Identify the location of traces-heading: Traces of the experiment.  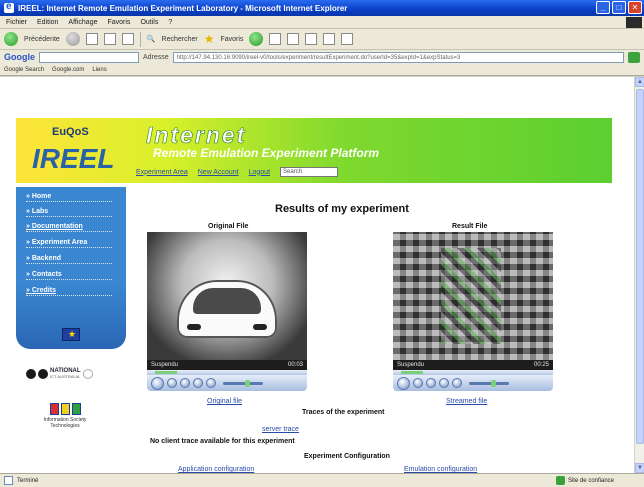
(343, 412).